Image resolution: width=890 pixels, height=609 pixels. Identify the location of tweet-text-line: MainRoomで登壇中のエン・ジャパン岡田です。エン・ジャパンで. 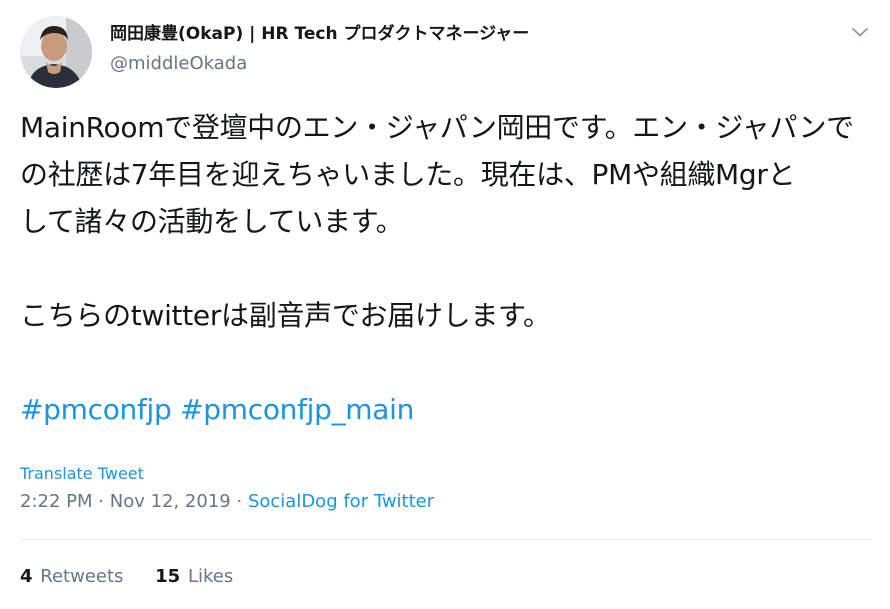
(437, 127).